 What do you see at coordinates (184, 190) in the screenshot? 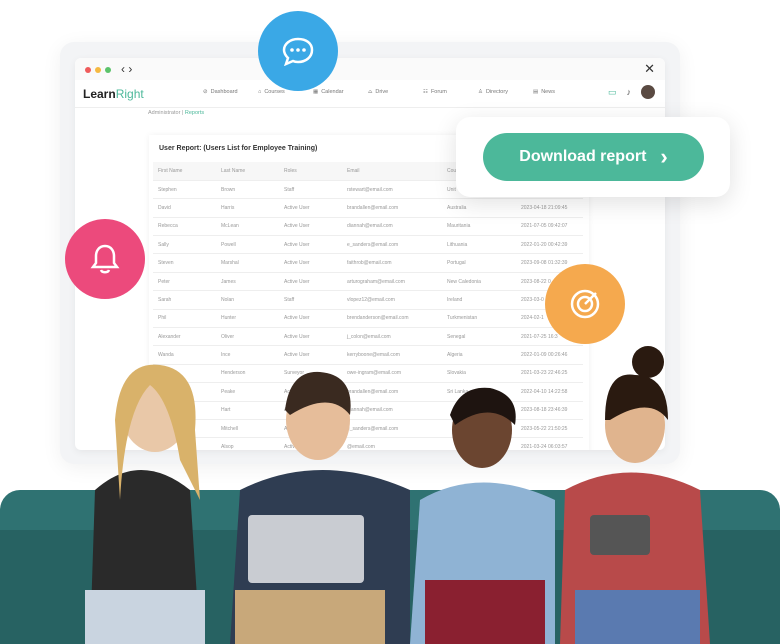
I see `table-cell: Stephen` at bounding box center [184, 190].